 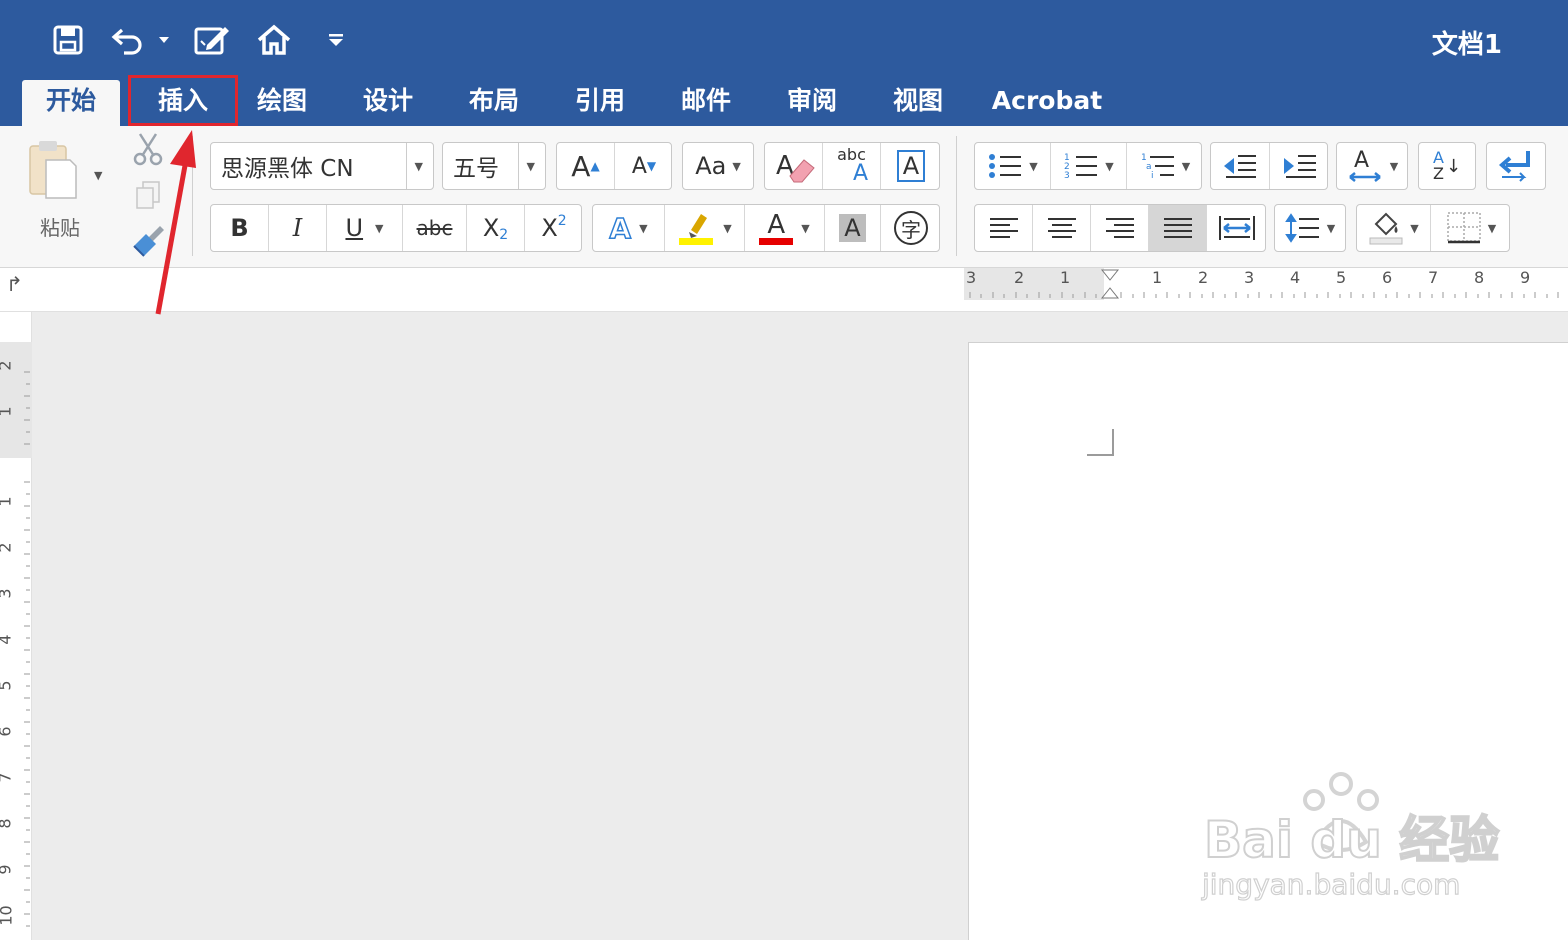 I want to click on annotation-arrow-icon, so click(x=175, y=222).